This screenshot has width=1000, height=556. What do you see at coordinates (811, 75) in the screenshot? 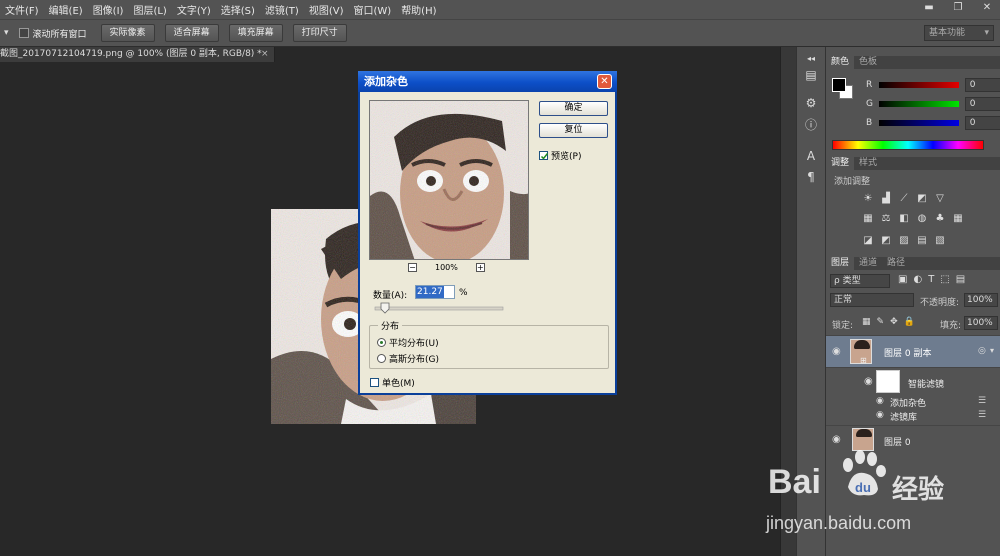
I see `history-panel-icon: ▤` at bounding box center [811, 75].